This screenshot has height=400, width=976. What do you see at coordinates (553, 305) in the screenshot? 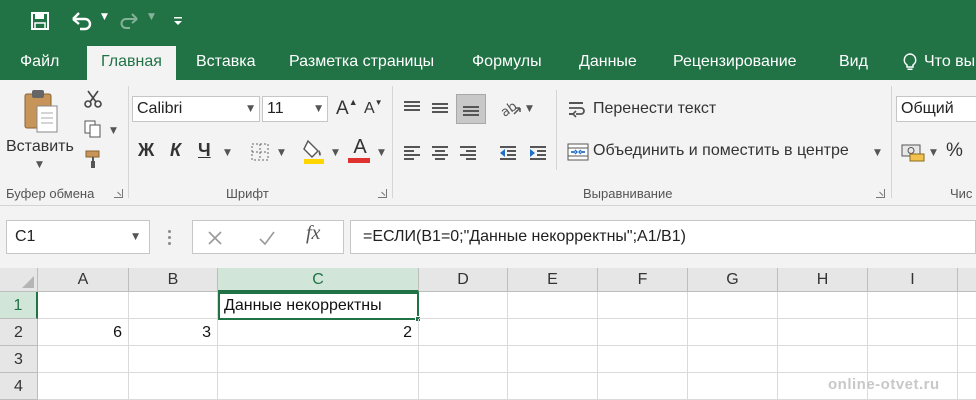
I see `cell-e1` at bounding box center [553, 305].